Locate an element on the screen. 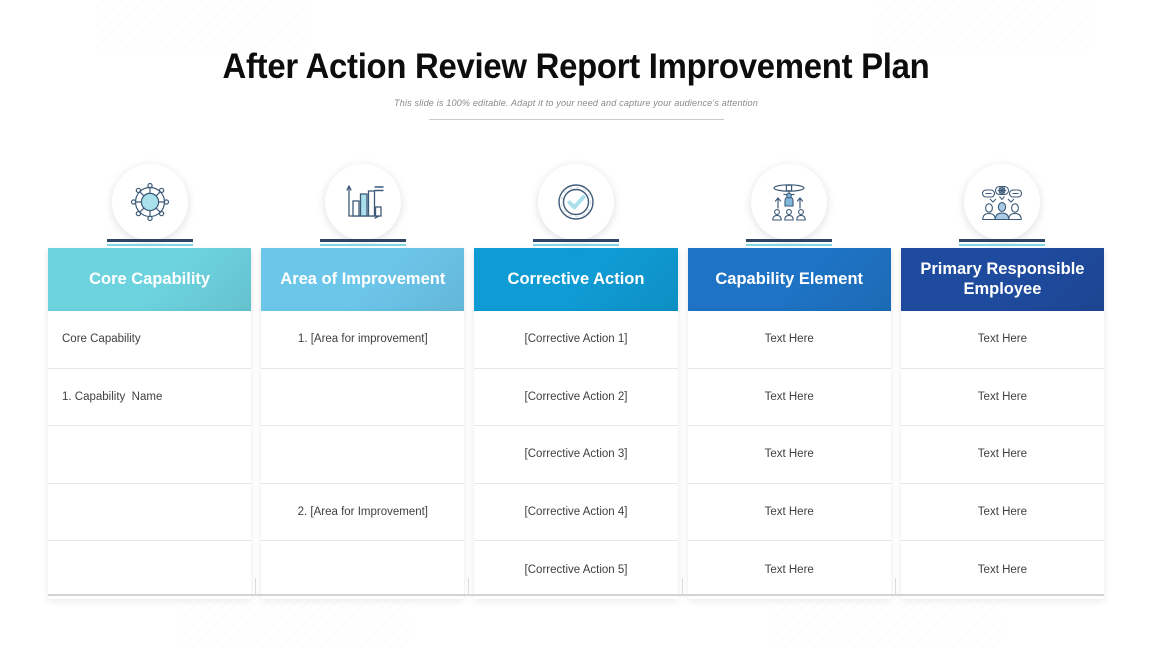 This screenshot has width=1152, height=648. subtitle-divider is located at coordinates (576, 119).